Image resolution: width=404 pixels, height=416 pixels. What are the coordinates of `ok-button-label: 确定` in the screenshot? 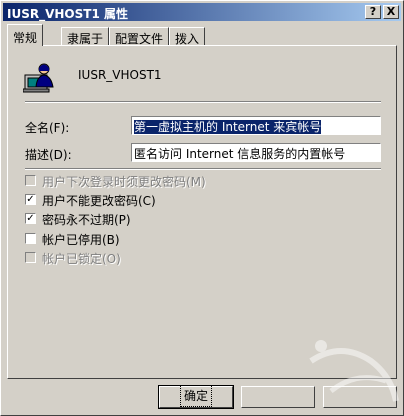 It's located at (196, 396).